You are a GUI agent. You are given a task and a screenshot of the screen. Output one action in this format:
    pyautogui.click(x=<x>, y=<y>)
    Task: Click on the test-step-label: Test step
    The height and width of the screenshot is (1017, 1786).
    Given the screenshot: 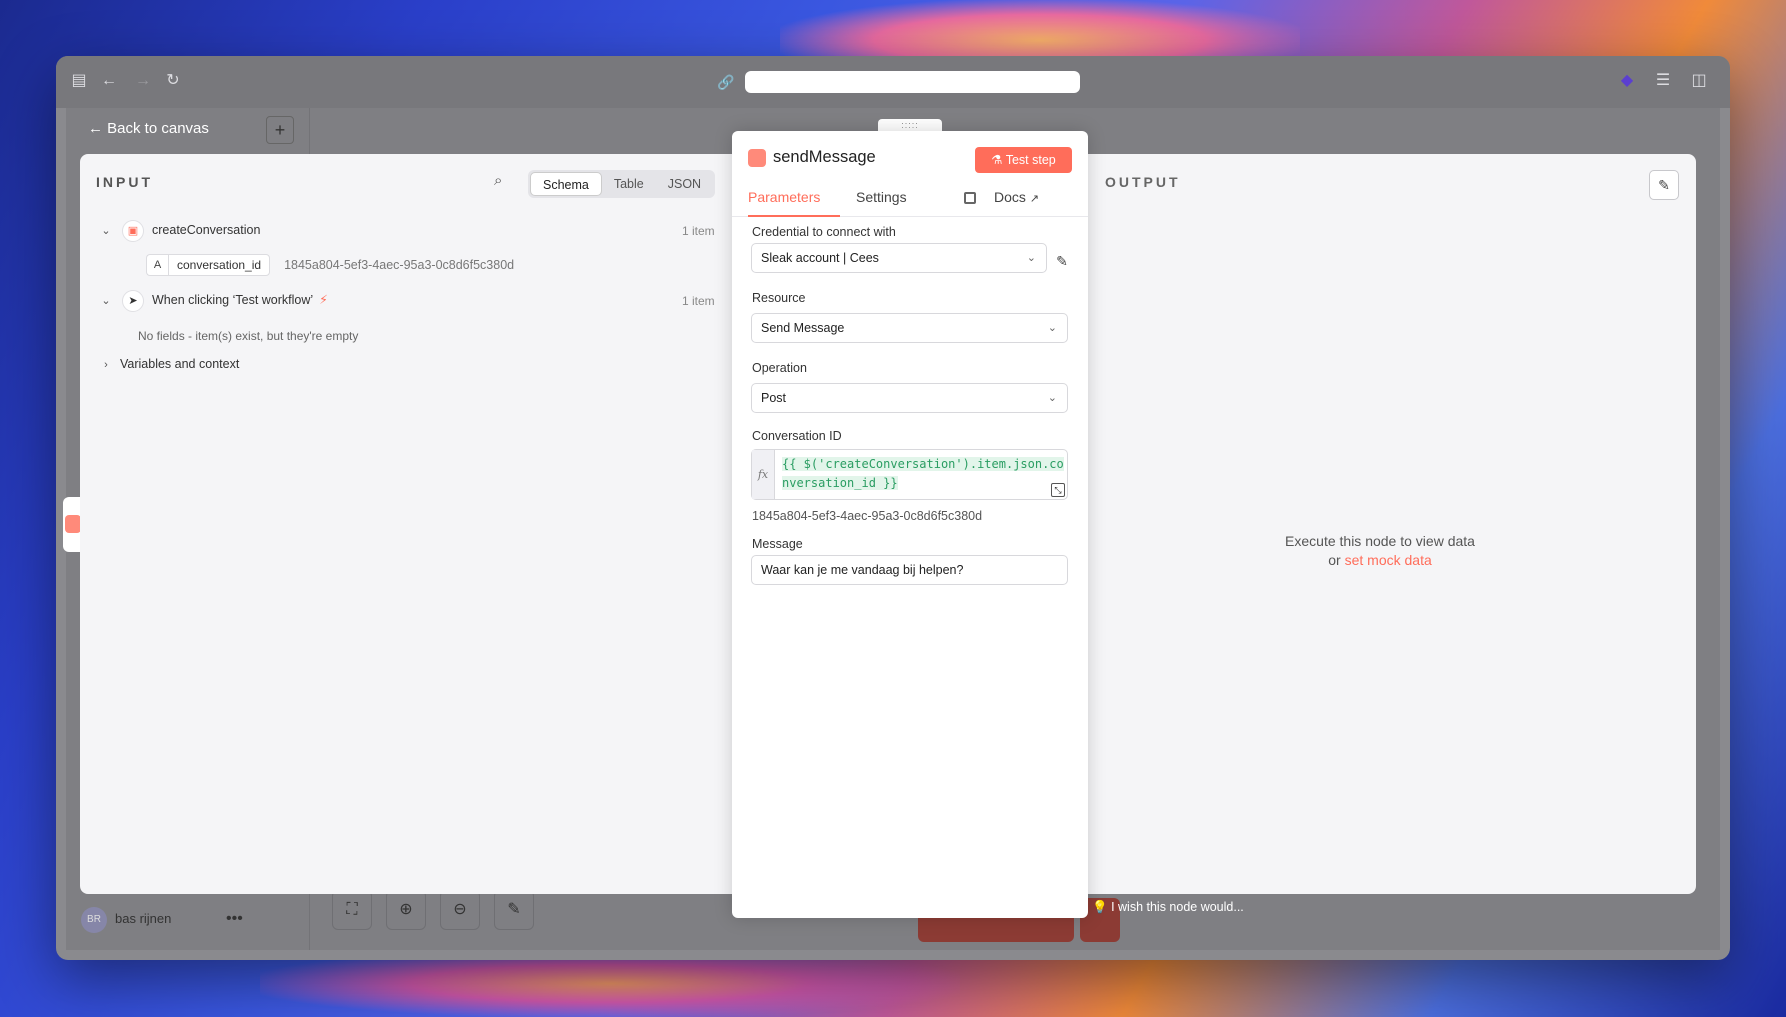 What is the action you would take?
    pyautogui.click(x=1030, y=160)
    